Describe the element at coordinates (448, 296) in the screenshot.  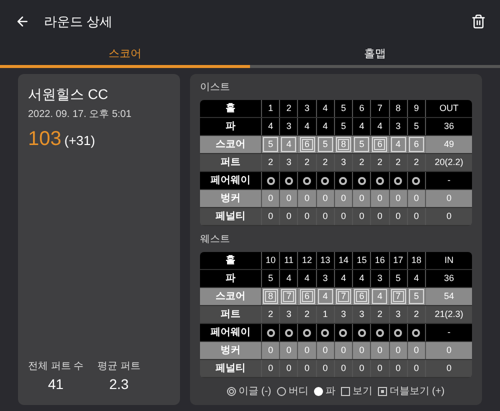
I see `table-cell-text: 54` at that location.